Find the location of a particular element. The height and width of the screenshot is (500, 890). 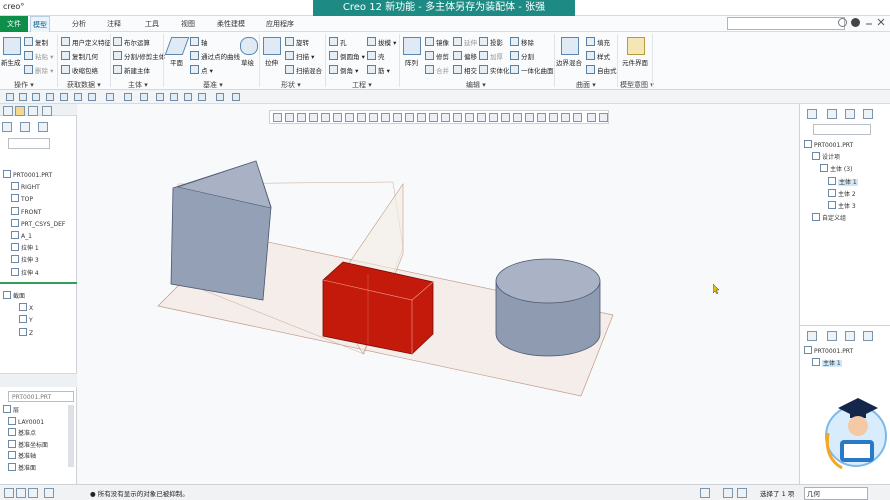

right-tree-filter-input is located at coordinates (842, 129).